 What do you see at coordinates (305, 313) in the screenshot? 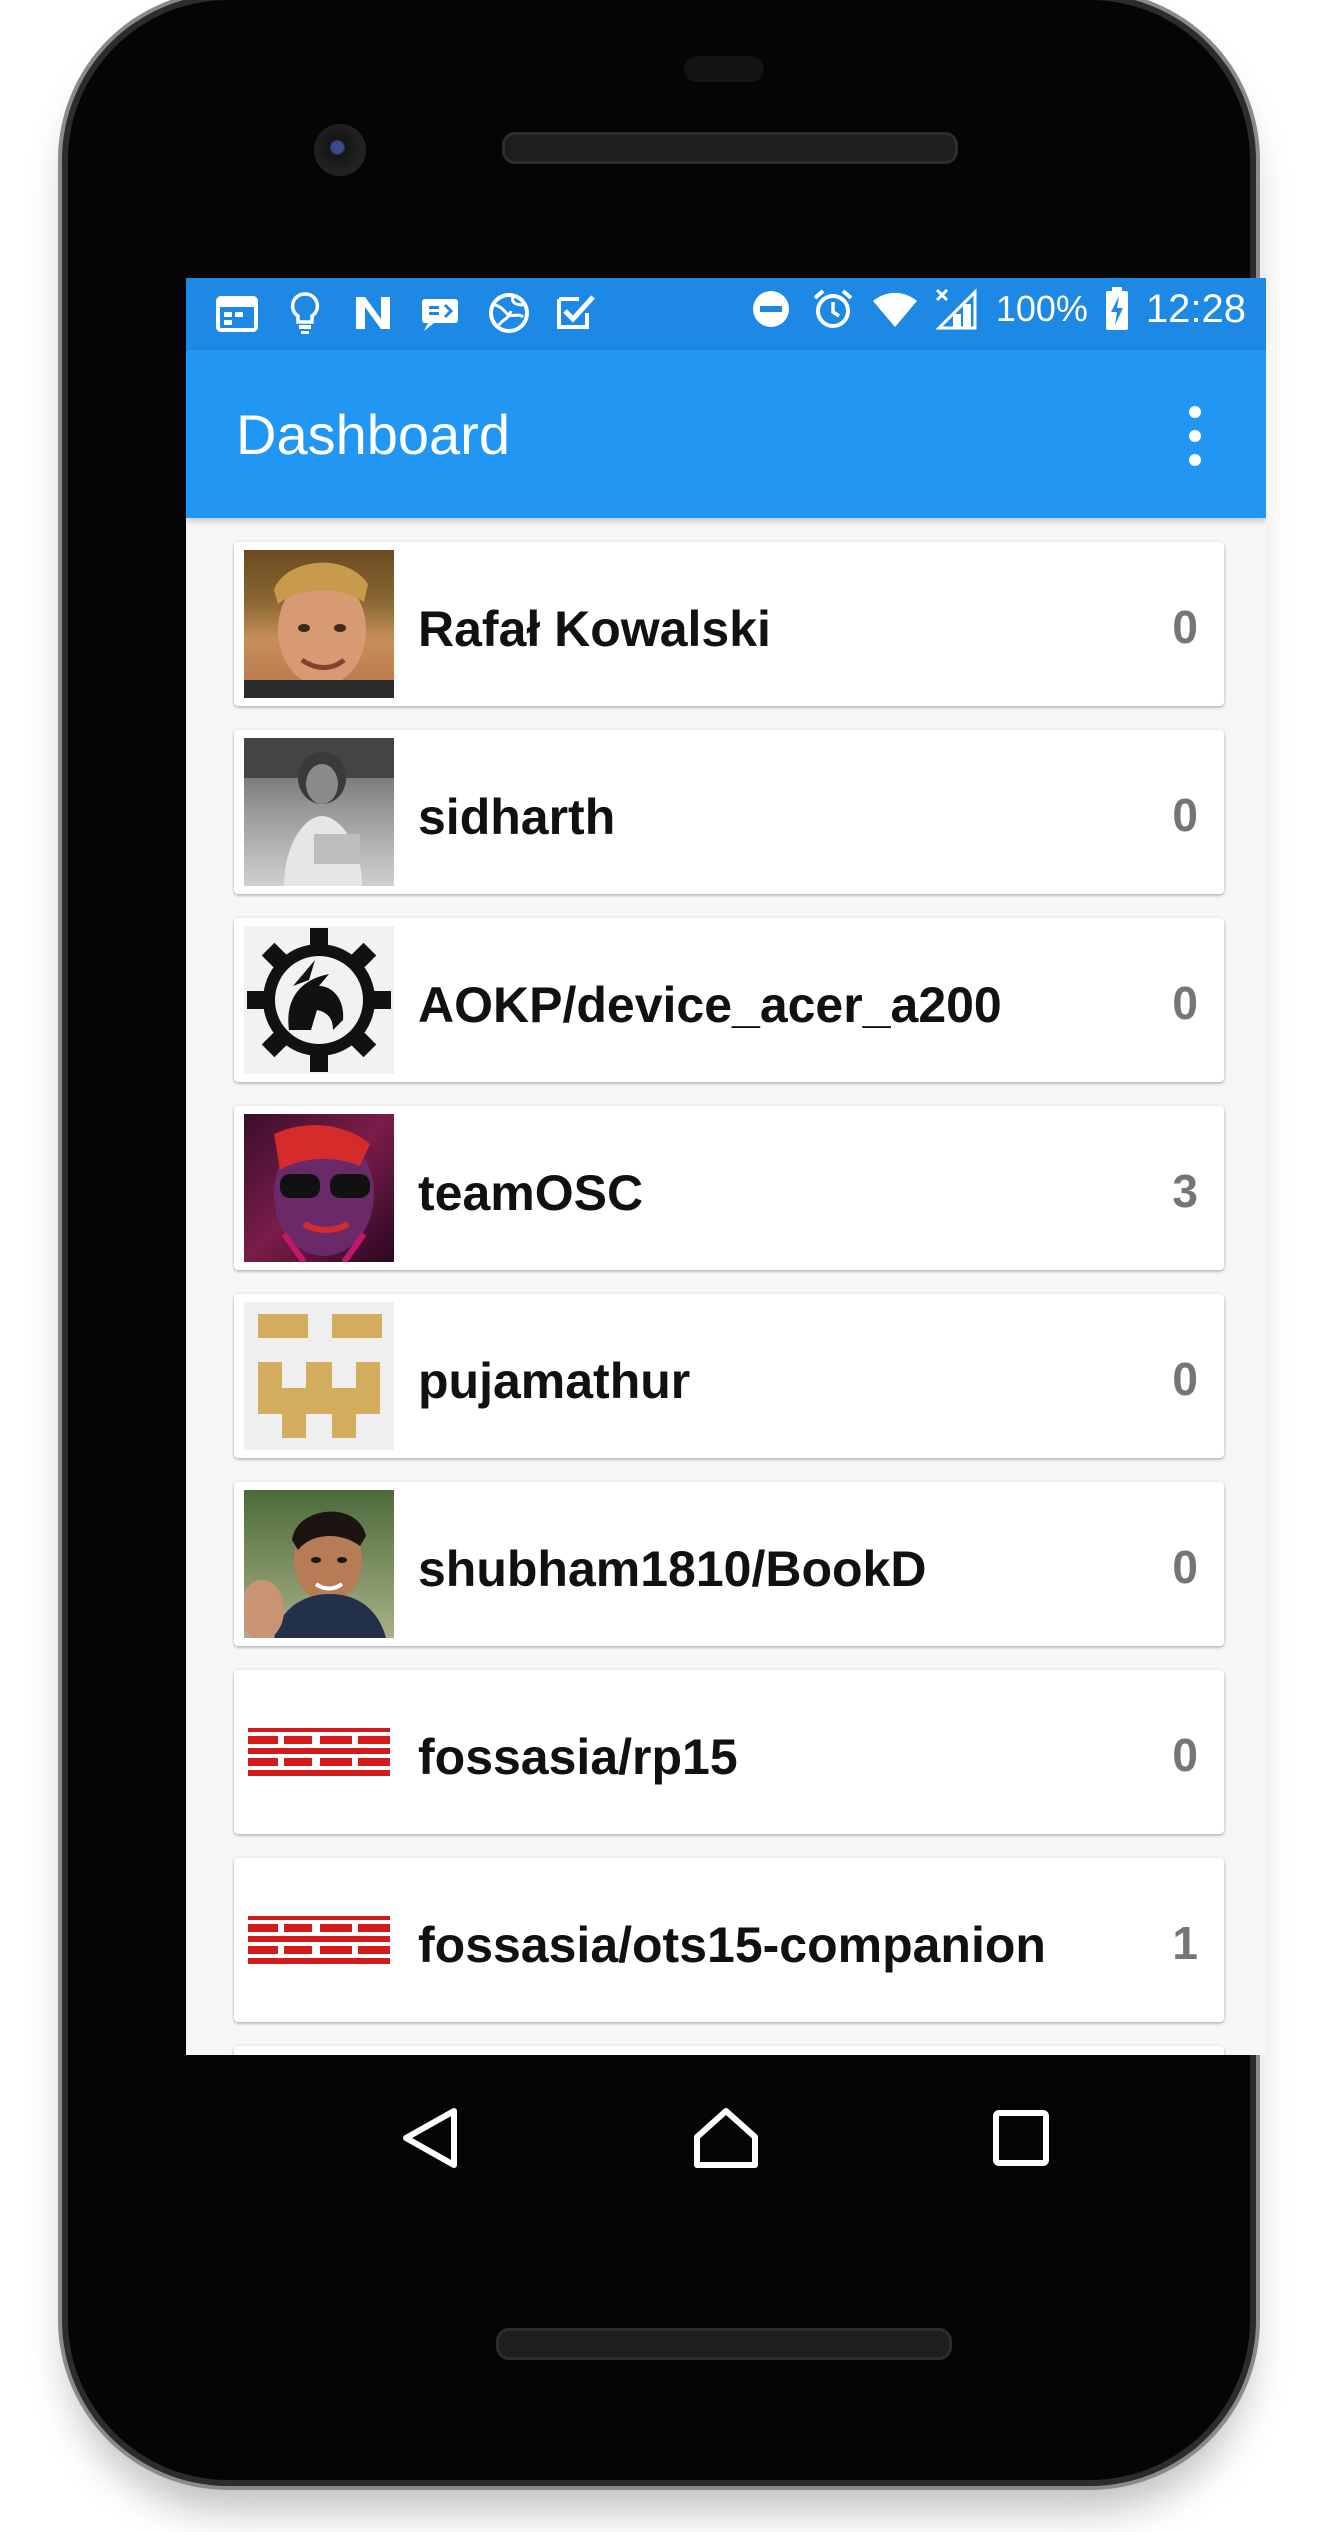
I see `lightbulb-icon` at bounding box center [305, 313].